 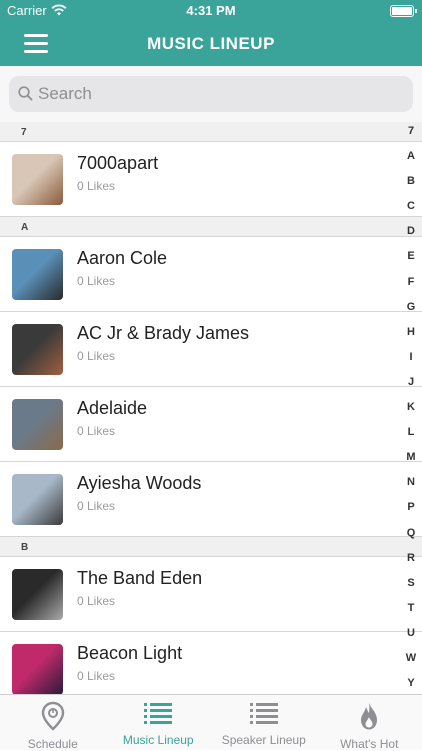 I want to click on section-index: 7ABCDEFGHIJKLMNPQRSTUWY, so click(x=411, y=407).